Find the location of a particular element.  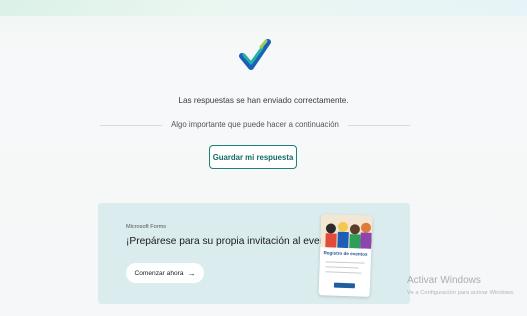

top-gradient-band is located at coordinates (263, 8).